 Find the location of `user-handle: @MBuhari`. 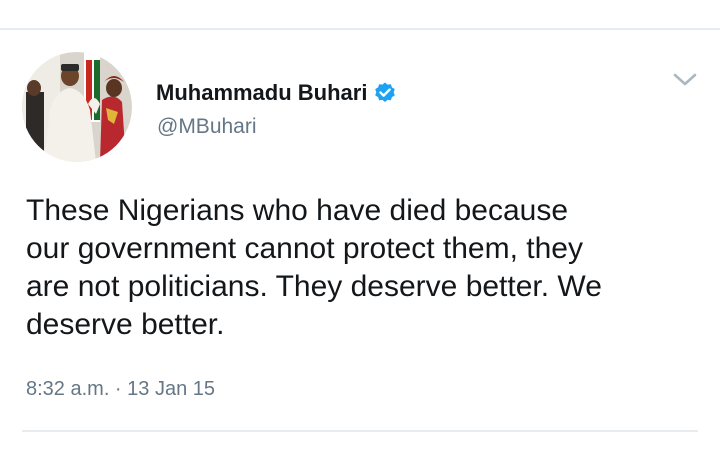

user-handle: @MBuhari is located at coordinates (207, 127).